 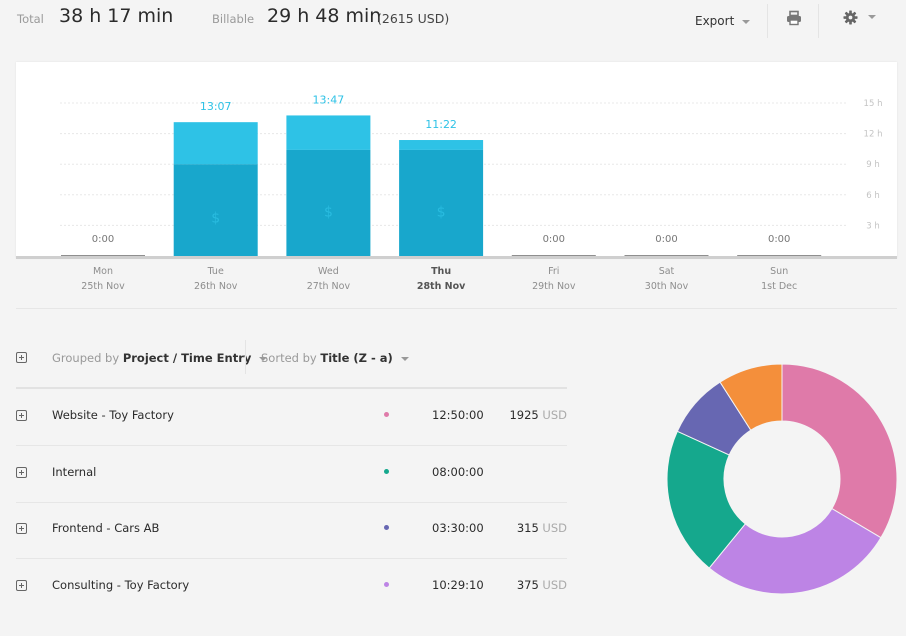 I want to click on weekday-label: Sat, so click(x=666, y=271).